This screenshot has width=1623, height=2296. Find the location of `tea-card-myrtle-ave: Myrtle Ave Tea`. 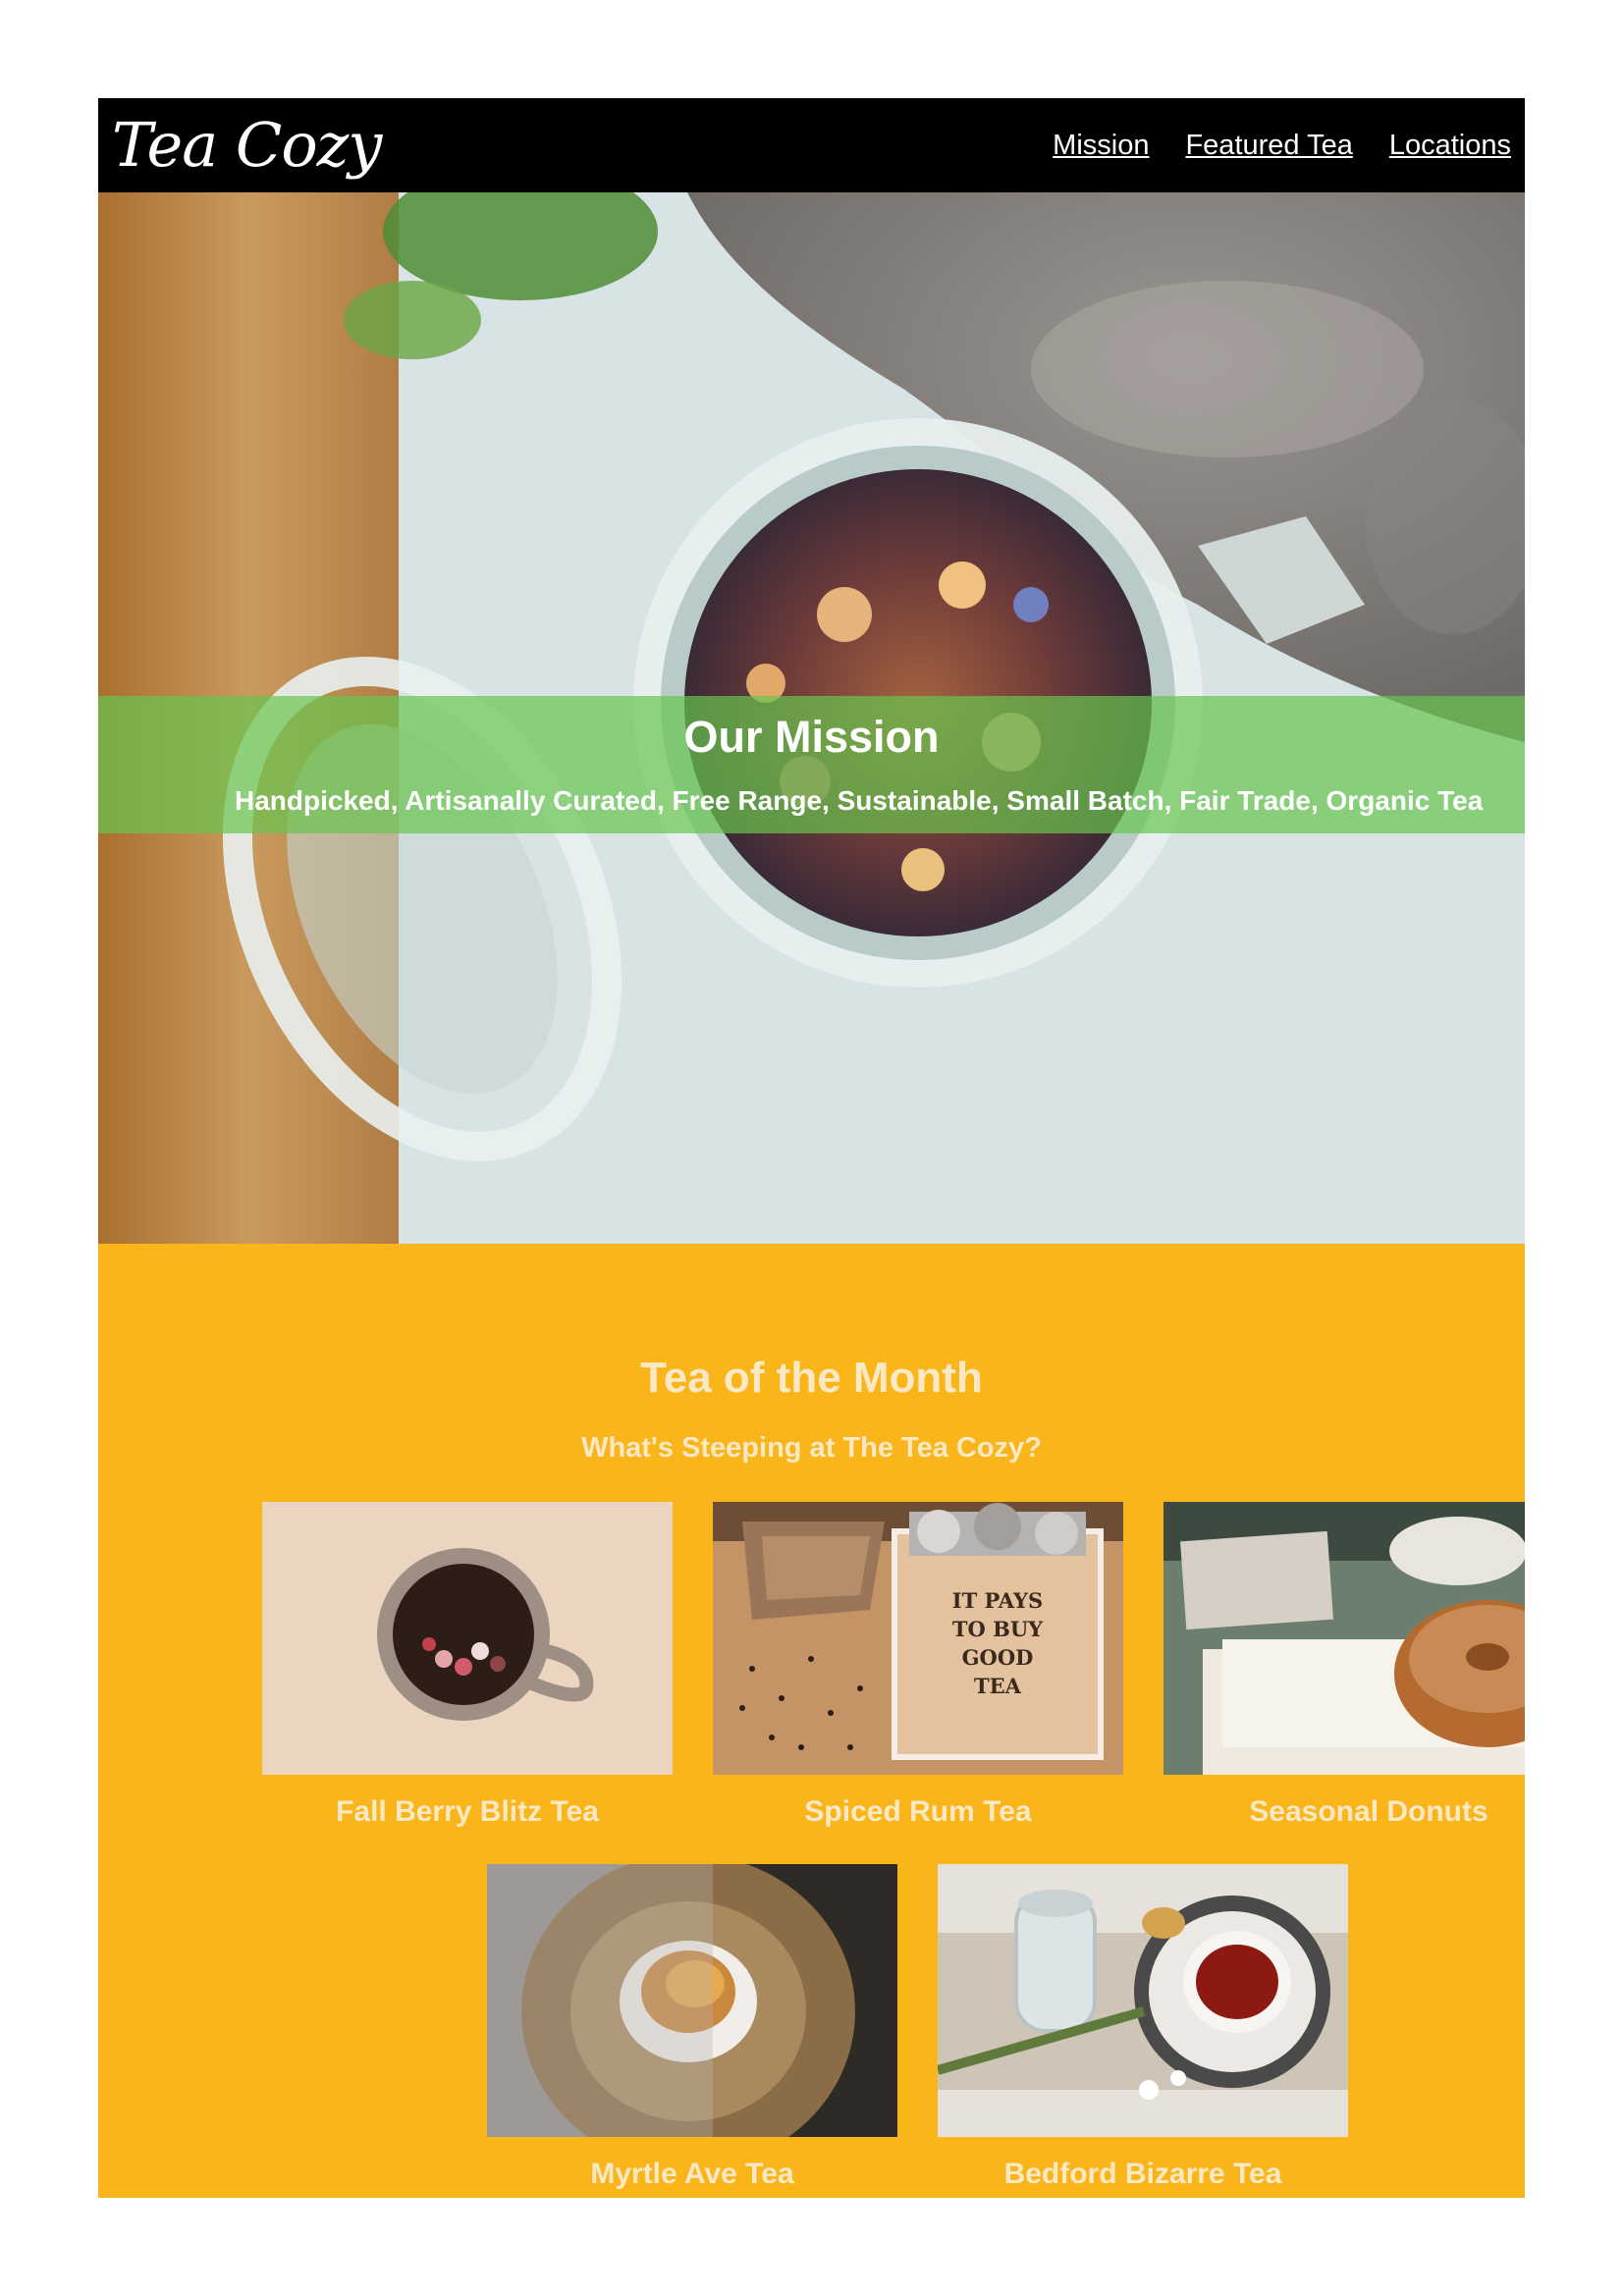

tea-card-myrtle-ave: Myrtle Ave Tea is located at coordinates (692, 2028).